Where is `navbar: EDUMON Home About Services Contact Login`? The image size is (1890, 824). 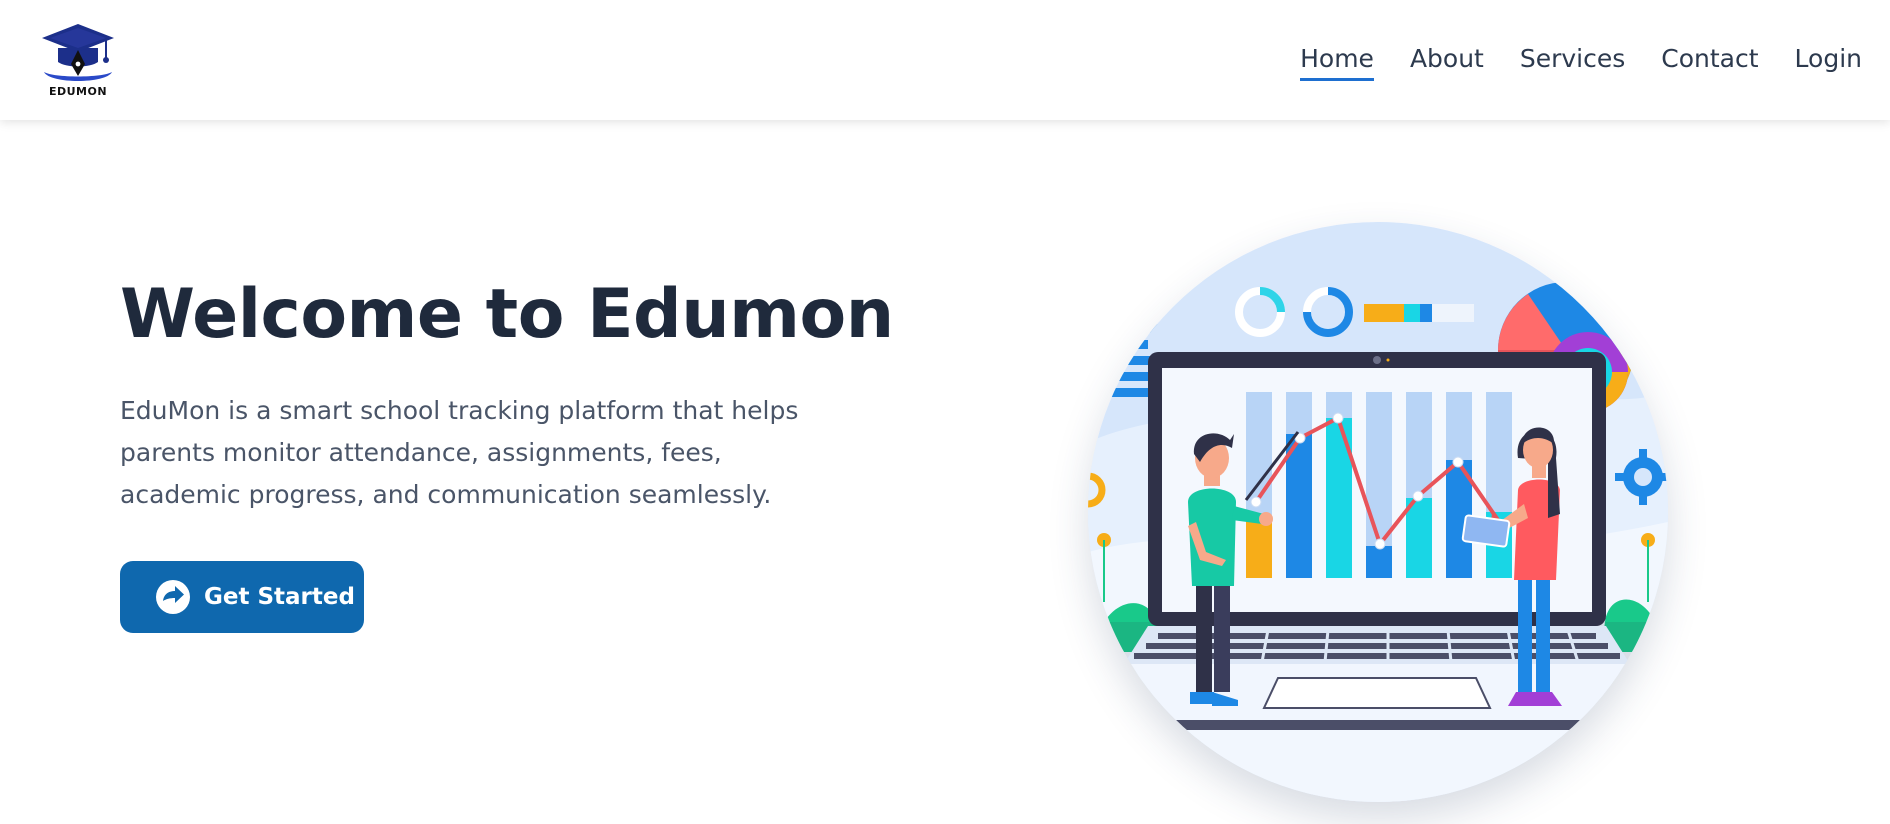 navbar: EDUMON Home About Services Contact Login is located at coordinates (945, 60).